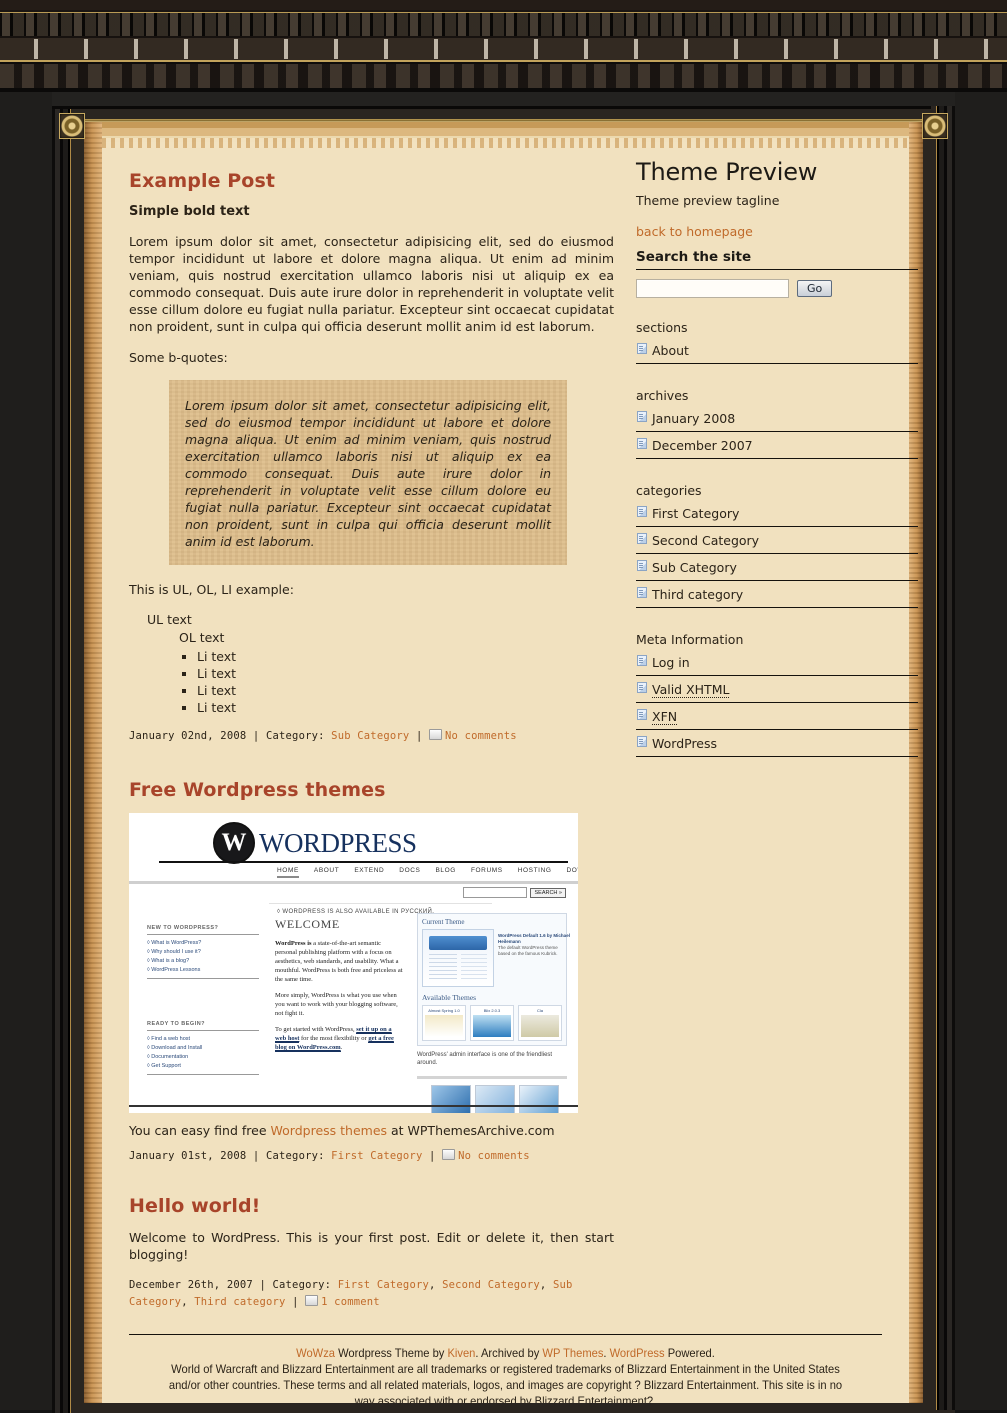  Describe the element at coordinates (705, 540) in the screenshot. I see `sidebar-link-category: Second Category` at that location.